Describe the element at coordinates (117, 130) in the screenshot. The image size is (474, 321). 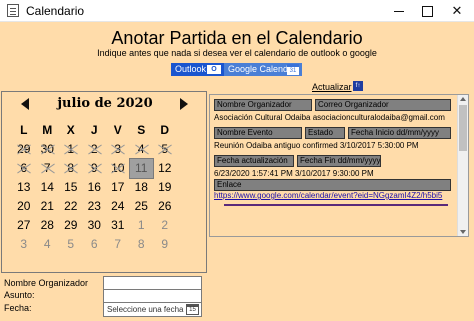
I see `weekday-header: V` at that location.